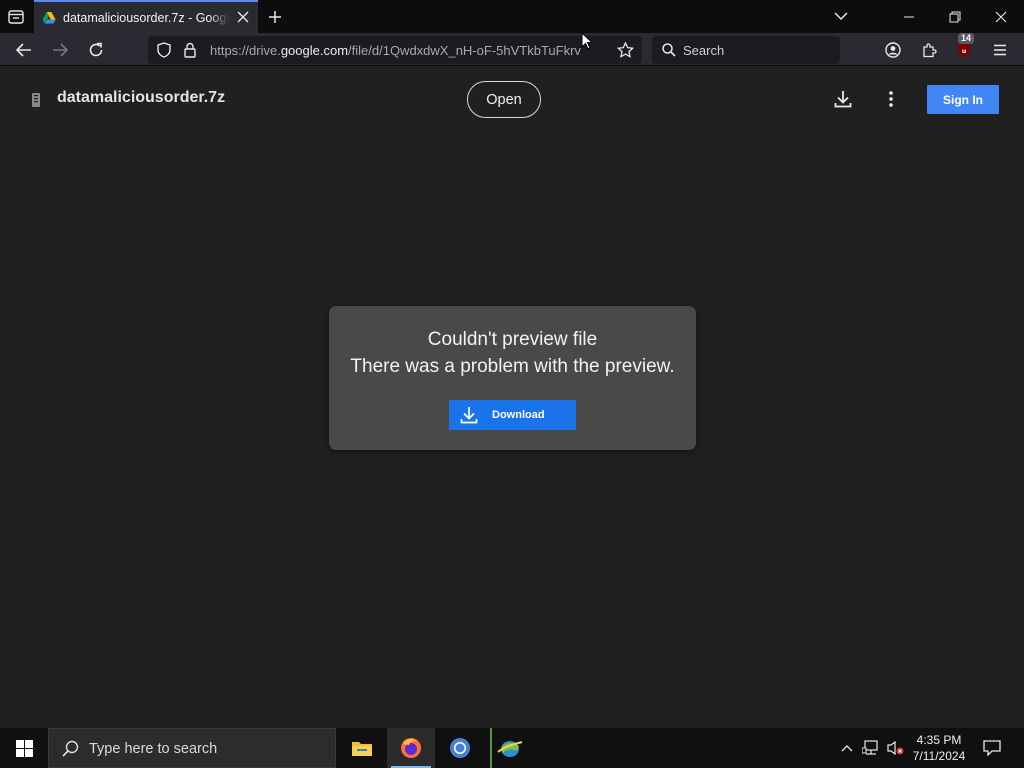 This screenshot has width=1024, height=768. What do you see at coordinates (704, 50) in the screenshot?
I see `search-placeholder: Search` at bounding box center [704, 50].